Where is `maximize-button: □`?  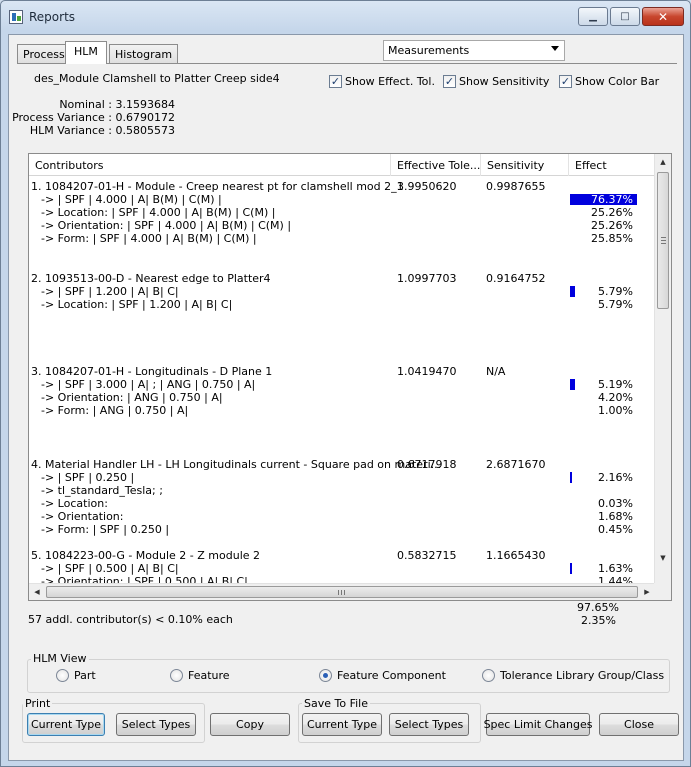 maximize-button: □ is located at coordinates (625, 16).